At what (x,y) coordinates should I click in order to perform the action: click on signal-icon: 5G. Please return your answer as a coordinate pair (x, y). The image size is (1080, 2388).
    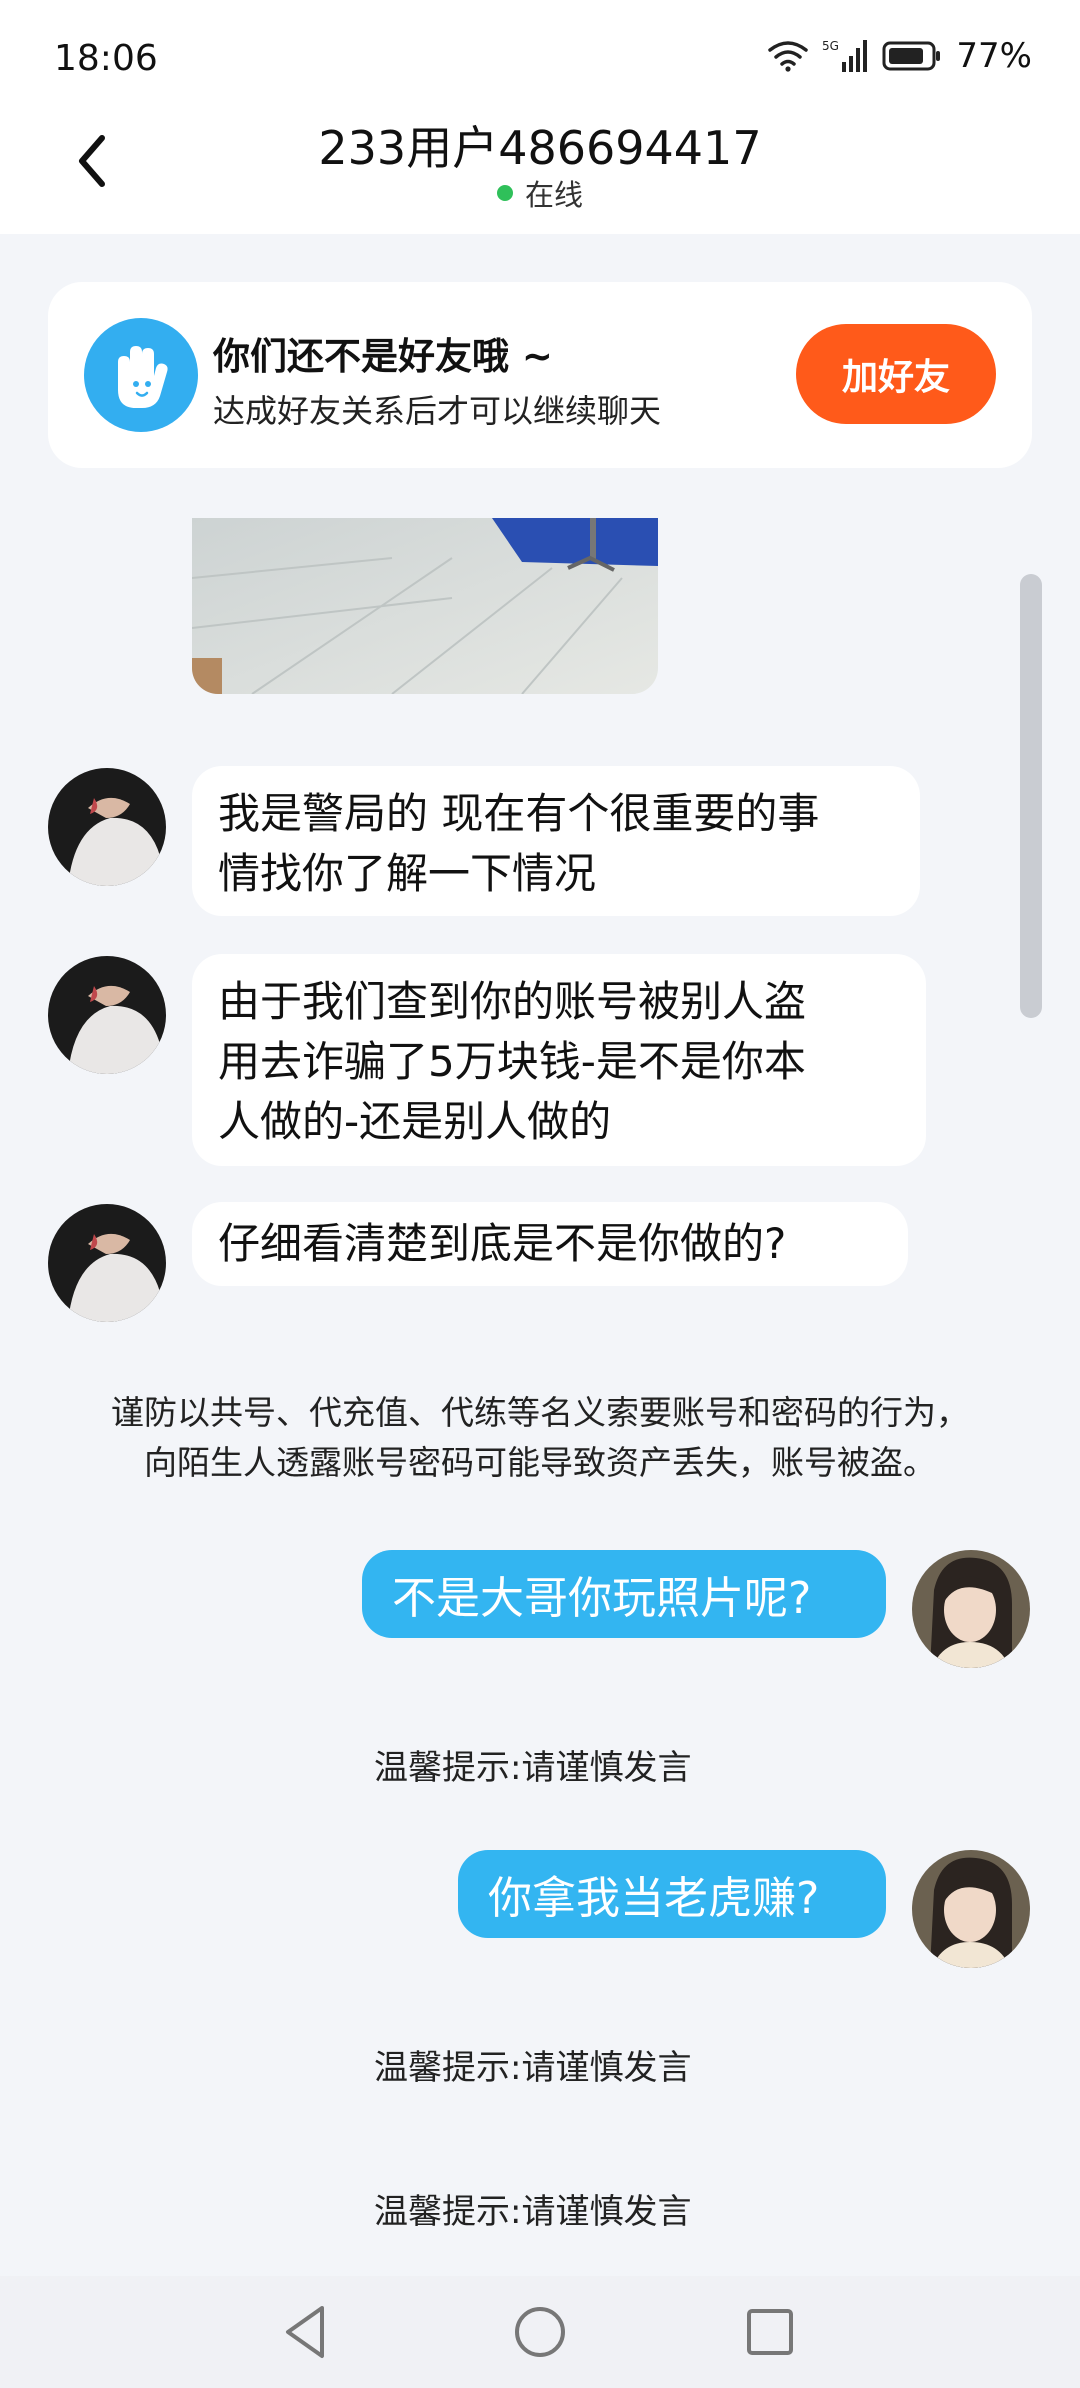
    Looking at the image, I should click on (845, 55).